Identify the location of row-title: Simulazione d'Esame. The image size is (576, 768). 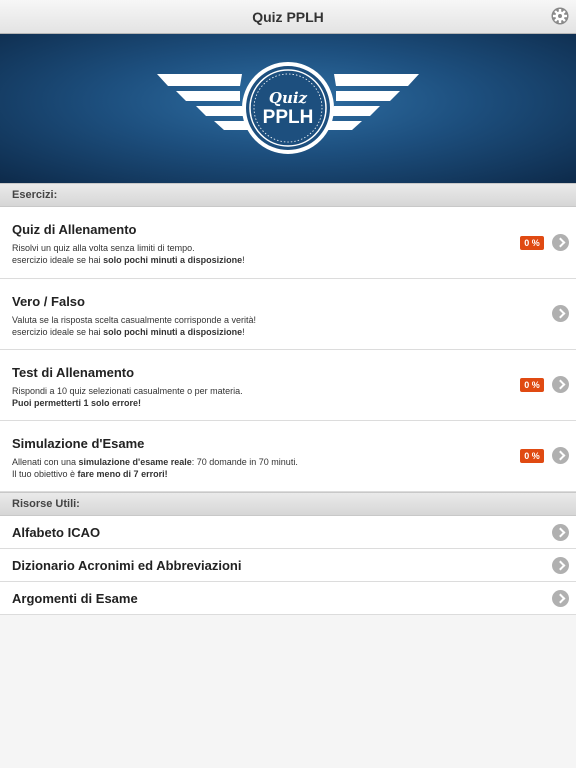
(78, 443).